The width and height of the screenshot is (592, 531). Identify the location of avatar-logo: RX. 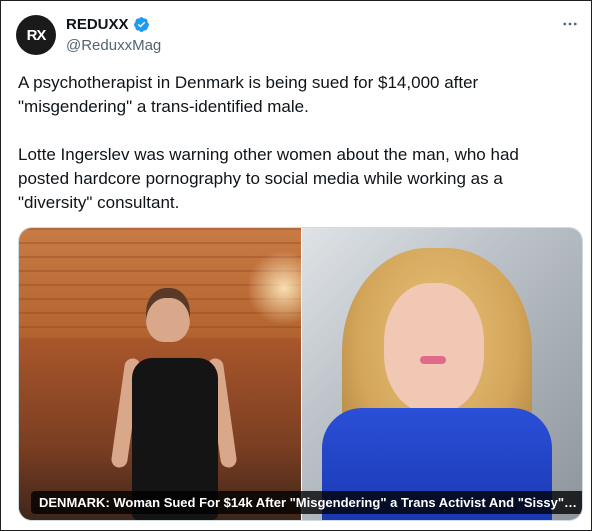
(36, 35).